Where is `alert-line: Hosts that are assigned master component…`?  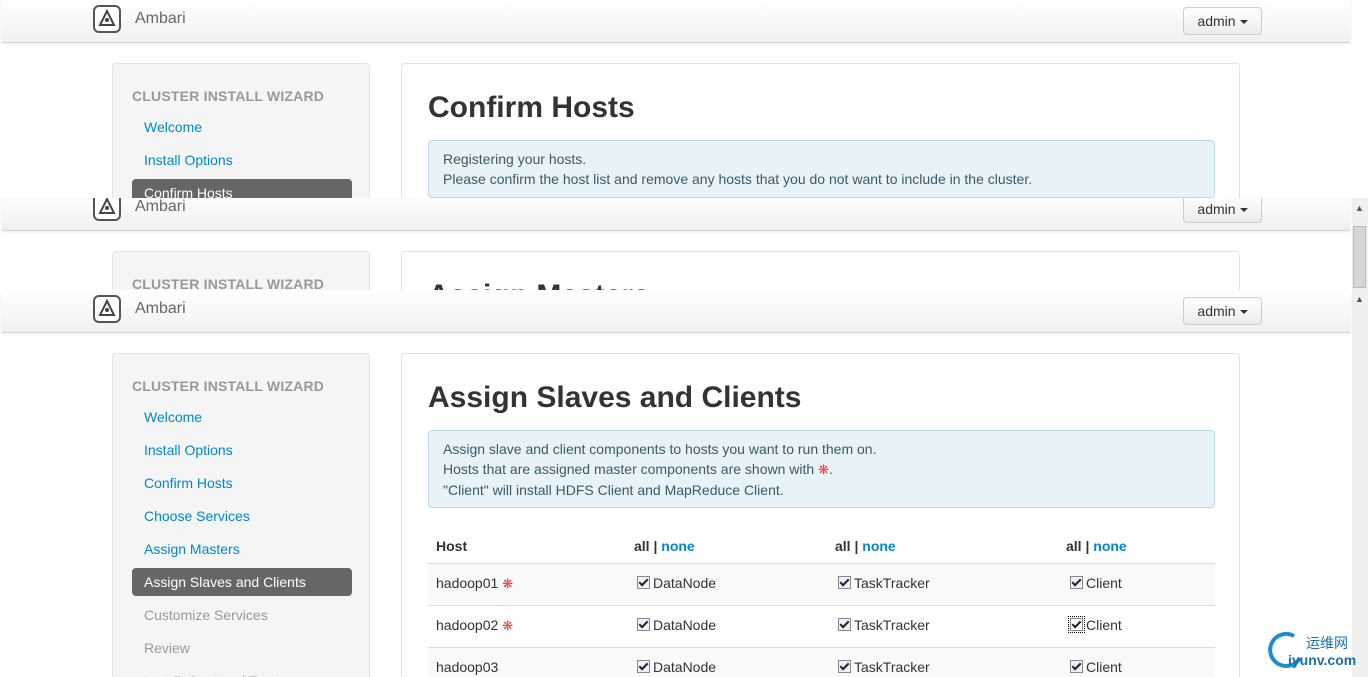 alert-line: Hosts that are assigned master component… is located at coordinates (821, 469).